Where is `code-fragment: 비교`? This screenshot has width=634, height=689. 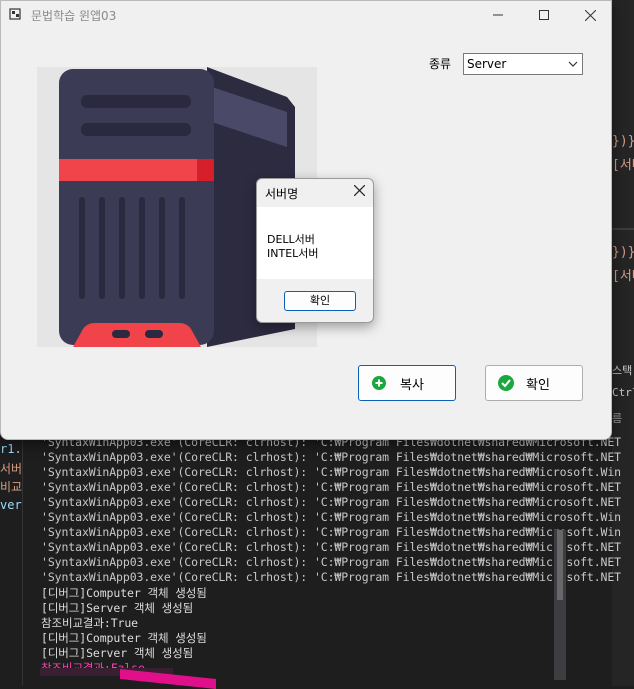
code-fragment: 비교 is located at coordinates (11, 487).